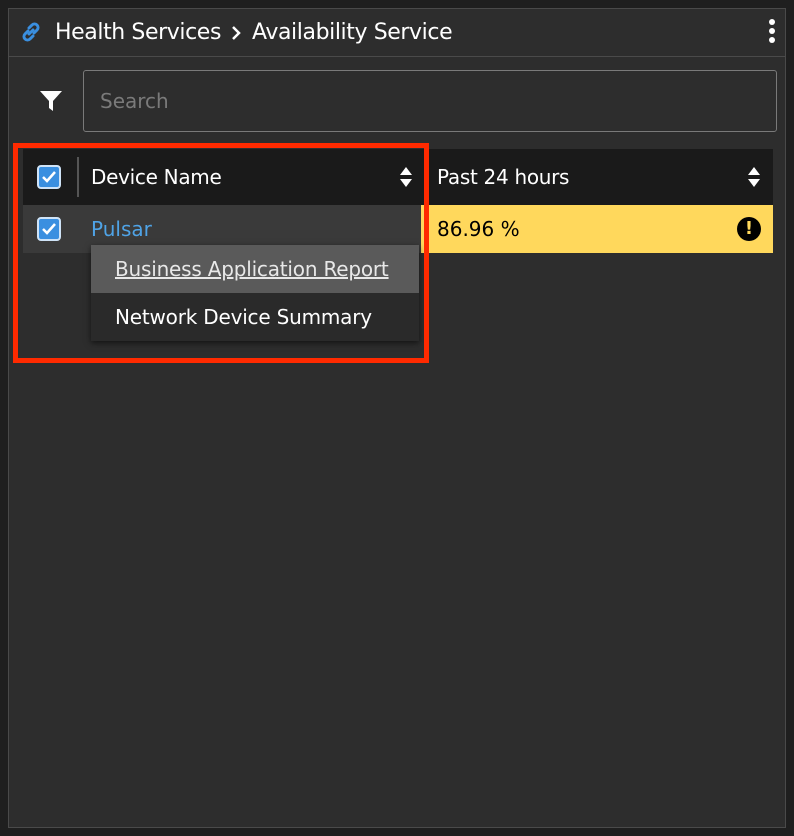 This screenshot has width=794, height=836. What do you see at coordinates (49, 177) in the screenshot?
I see `select-all-checkbox` at bounding box center [49, 177].